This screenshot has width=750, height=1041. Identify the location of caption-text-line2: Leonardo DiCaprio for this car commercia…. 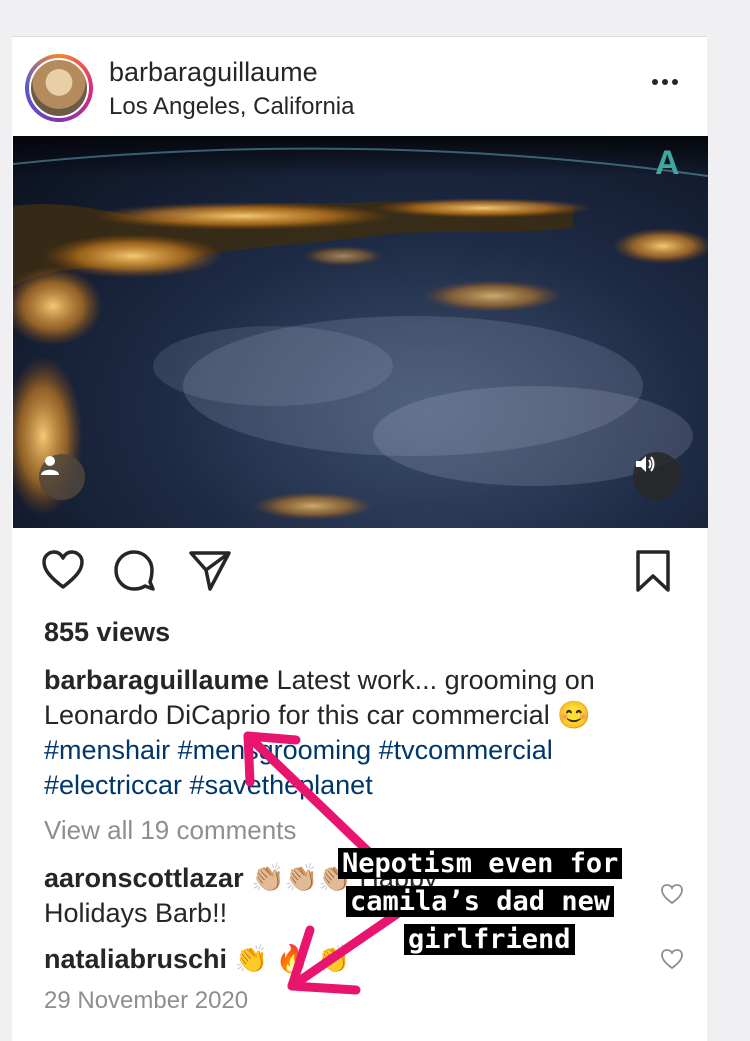
(317, 715).